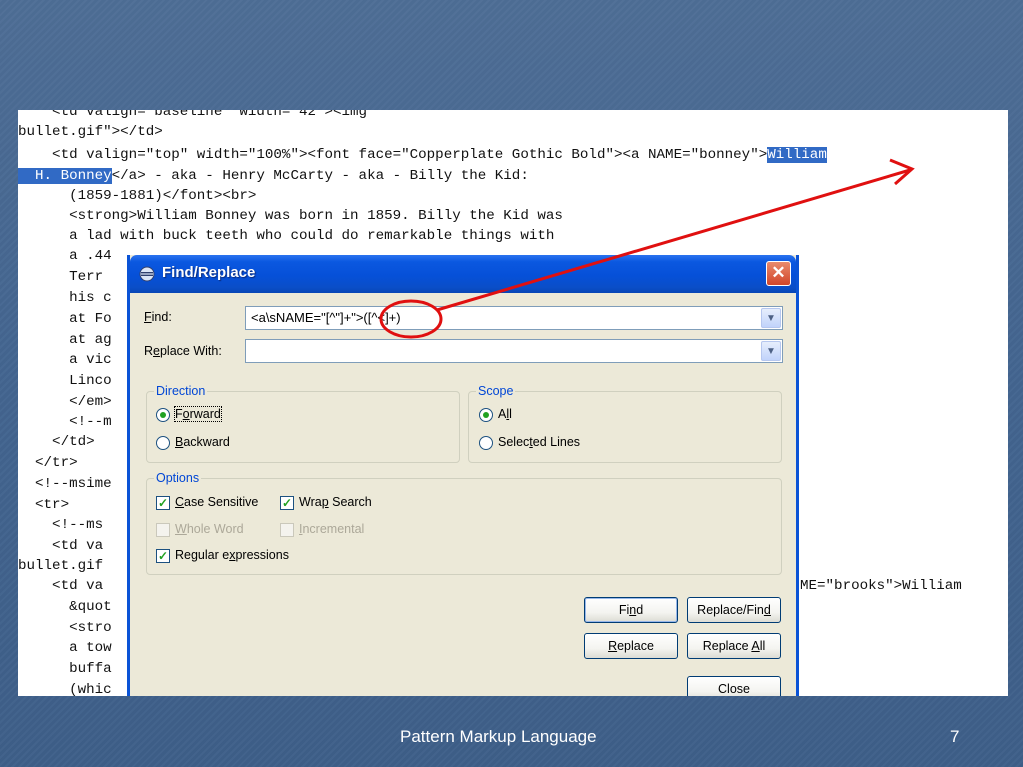 The width and height of the screenshot is (1023, 767). I want to click on regular-expressions-checkbox: ✓, so click(163, 556).